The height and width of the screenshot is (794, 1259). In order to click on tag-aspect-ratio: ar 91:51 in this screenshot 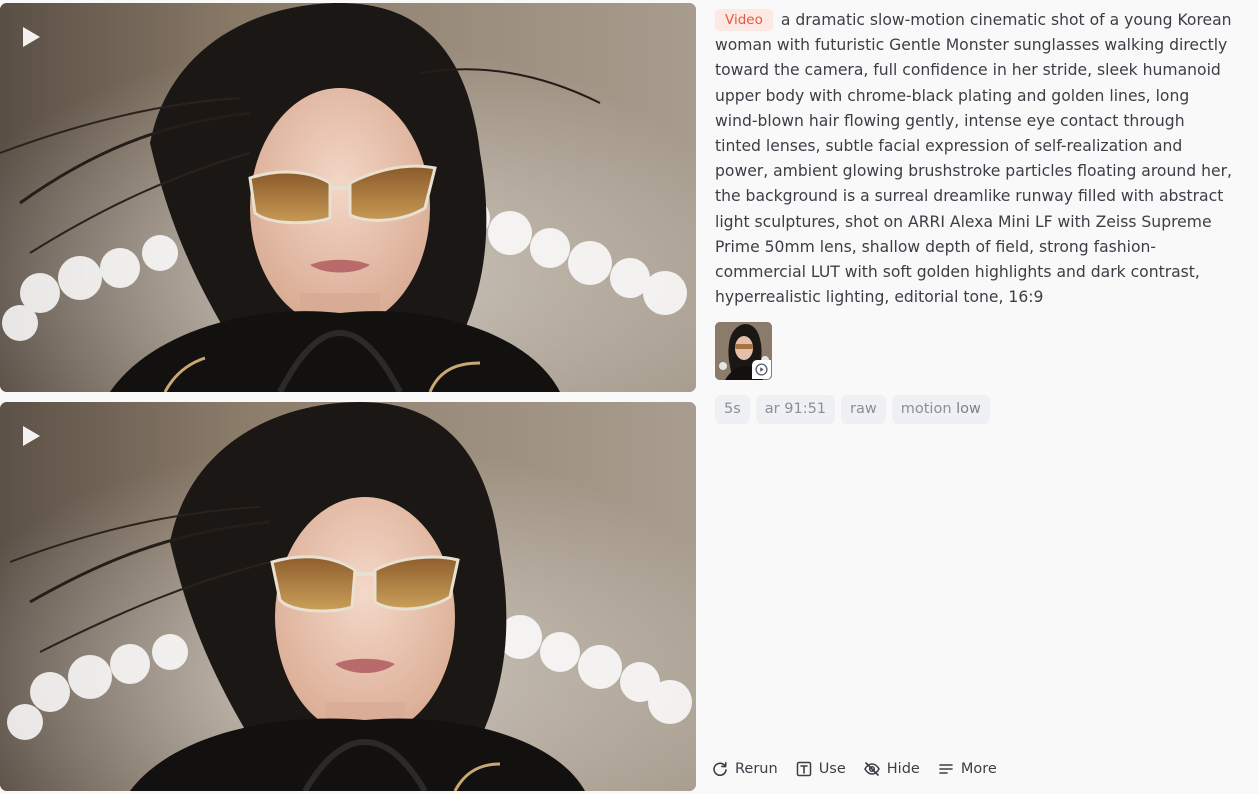, I will do `click(795, 410)`.